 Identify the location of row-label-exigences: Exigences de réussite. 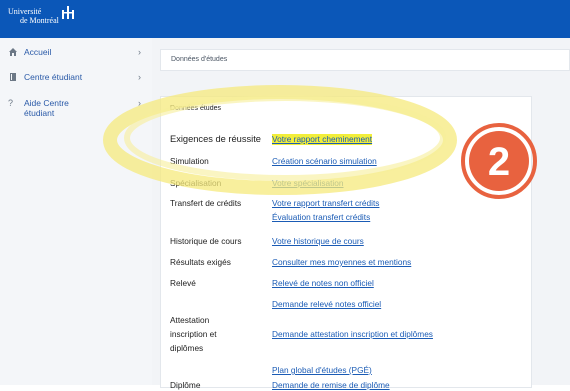
(215, 139).